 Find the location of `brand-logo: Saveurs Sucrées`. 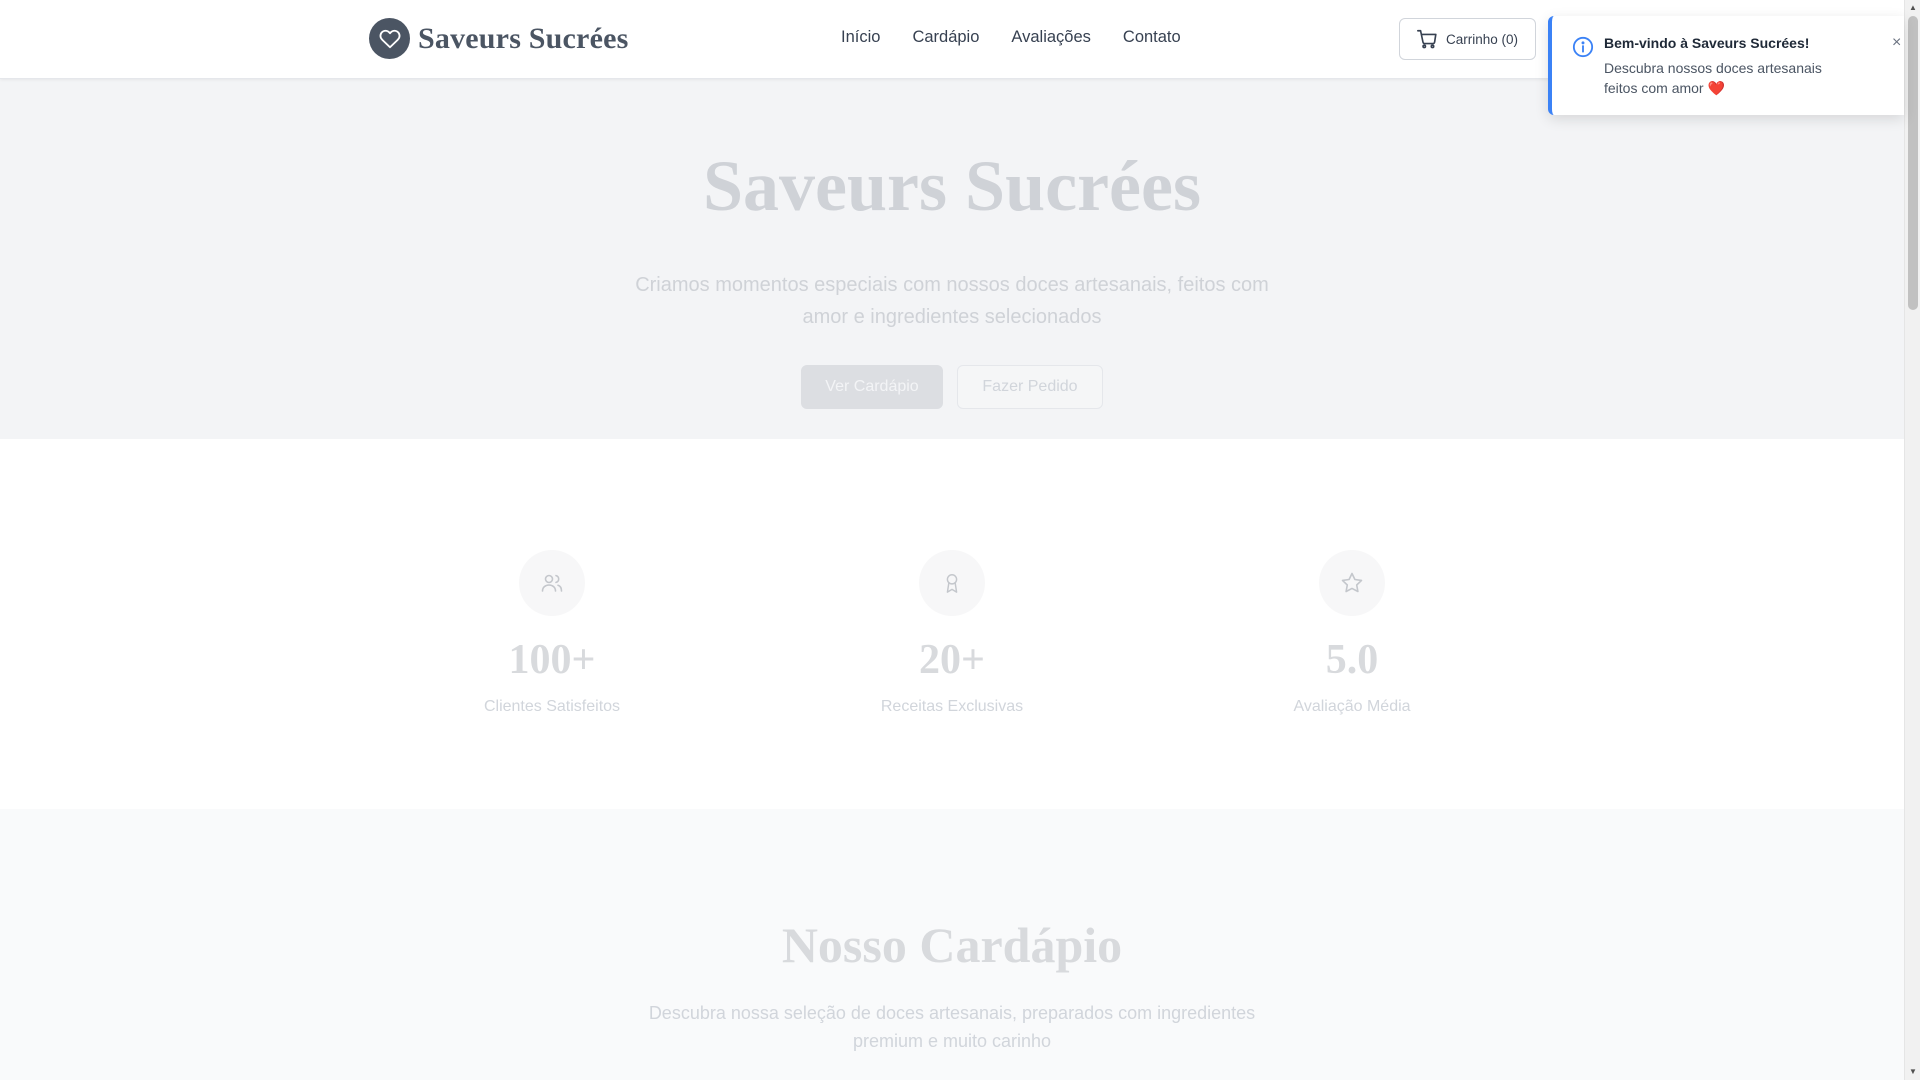

brand-logo: Saveurs Sucrées is located at coordinates (498, 38).